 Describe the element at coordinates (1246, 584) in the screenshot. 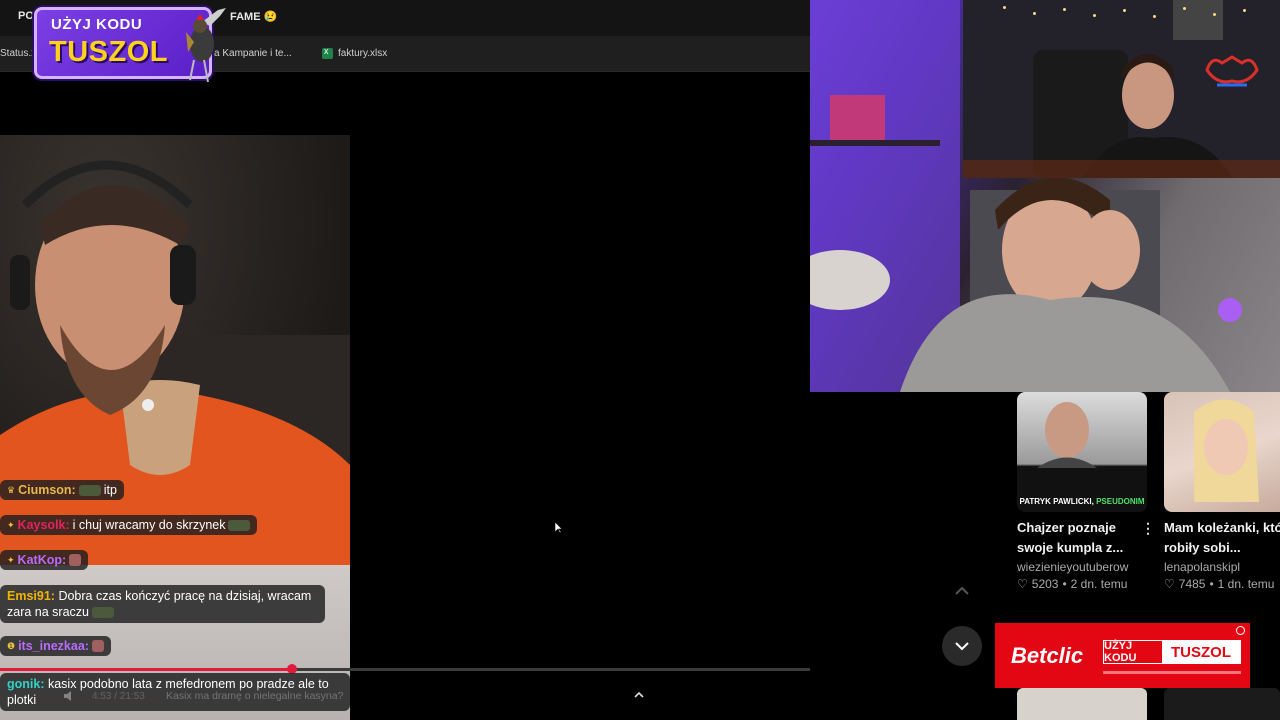

I see `video-age: 1 dn. temu` at that location.